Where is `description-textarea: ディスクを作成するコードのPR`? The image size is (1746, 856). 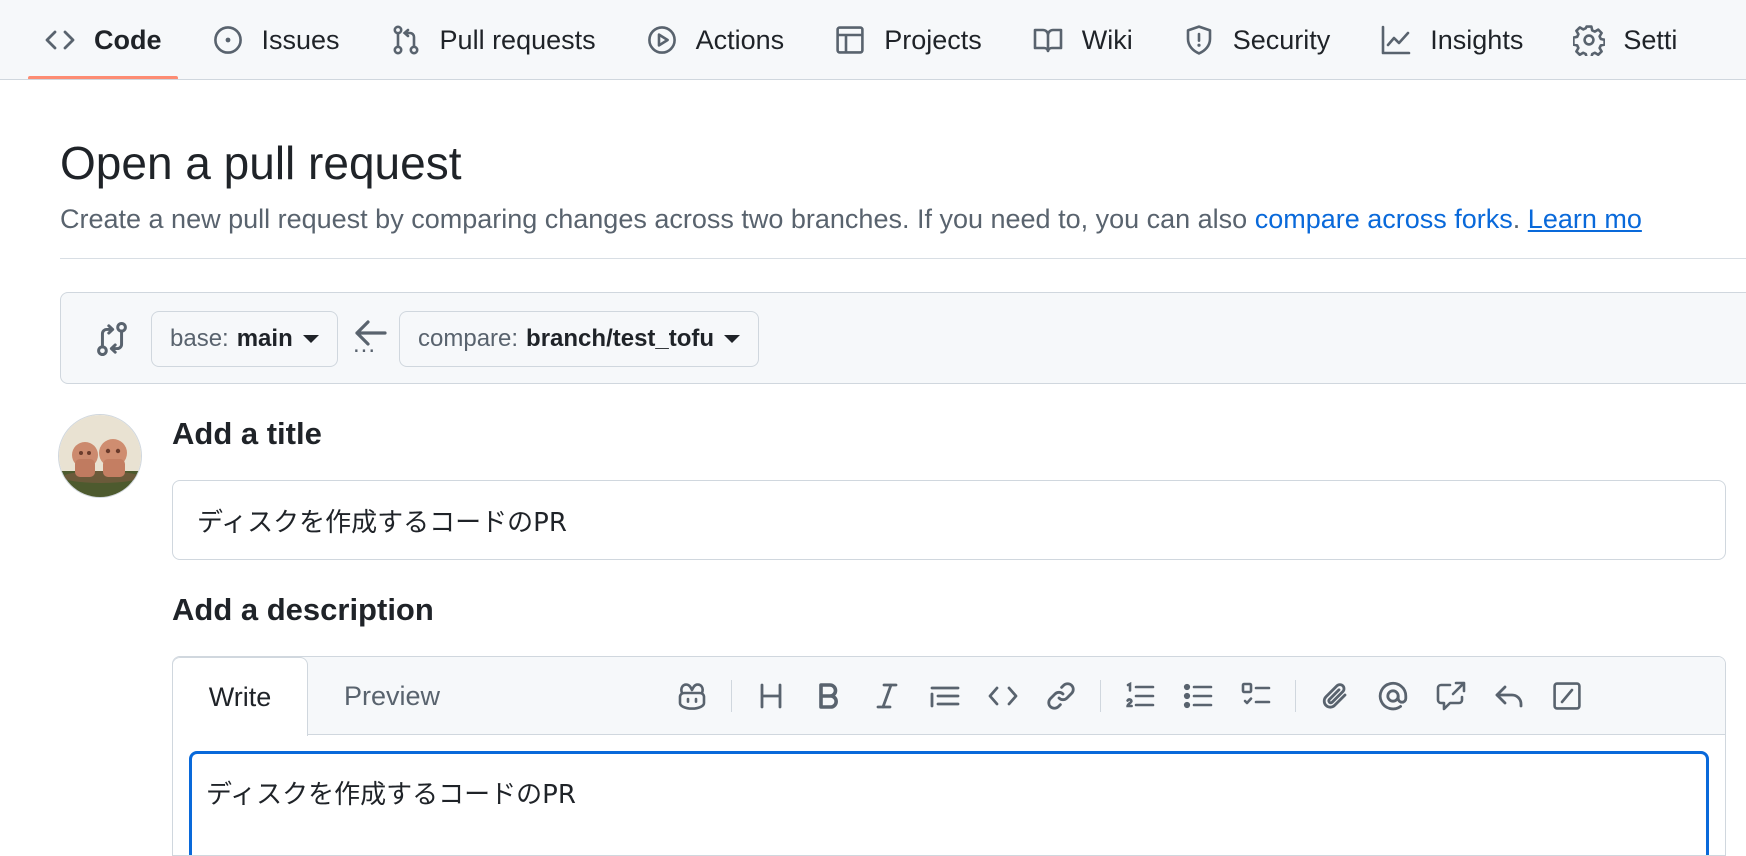 description-textarea: ディスクを作成するコードのPR is located at coordinates (949, 803).